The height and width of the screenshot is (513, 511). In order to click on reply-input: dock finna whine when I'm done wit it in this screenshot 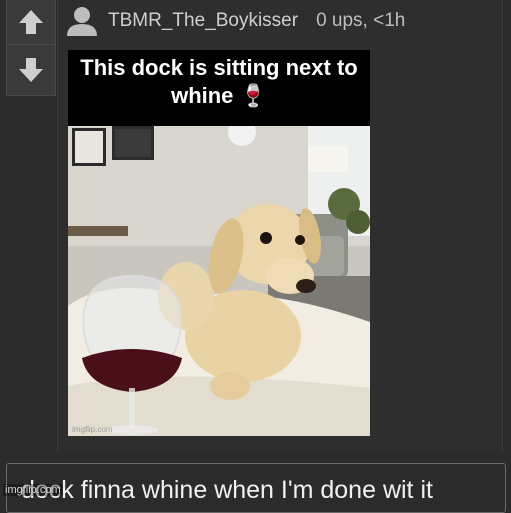, I will do `click(256, 488)`.